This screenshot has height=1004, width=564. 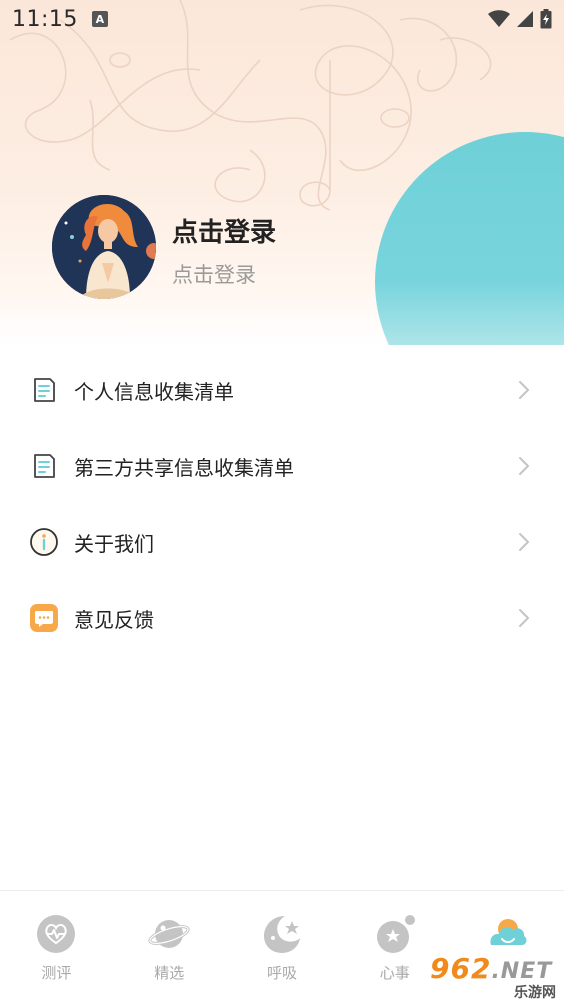 I want to click on wifi-icon, so click(x=499, y=18).